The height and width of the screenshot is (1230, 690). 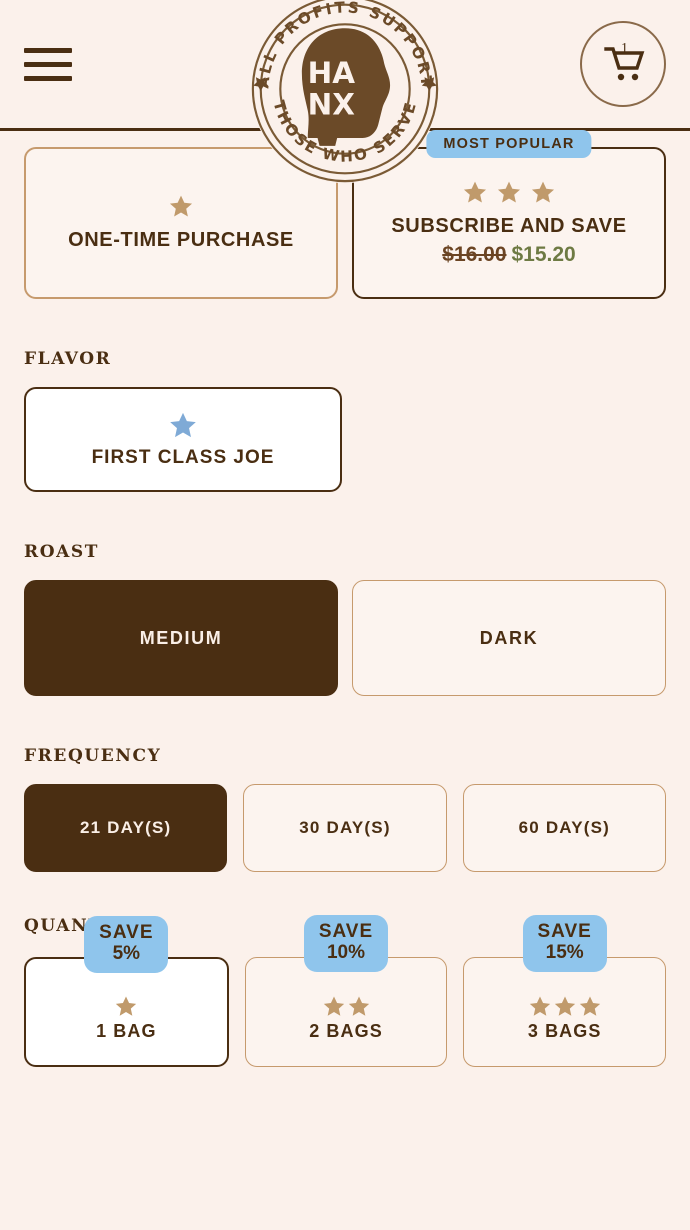 What do you see at coordinates (509, 225) in the screenshot?
I see `plan-option-label: SUBSCRIBE AND SAVE` at bounding box center [509, 225].